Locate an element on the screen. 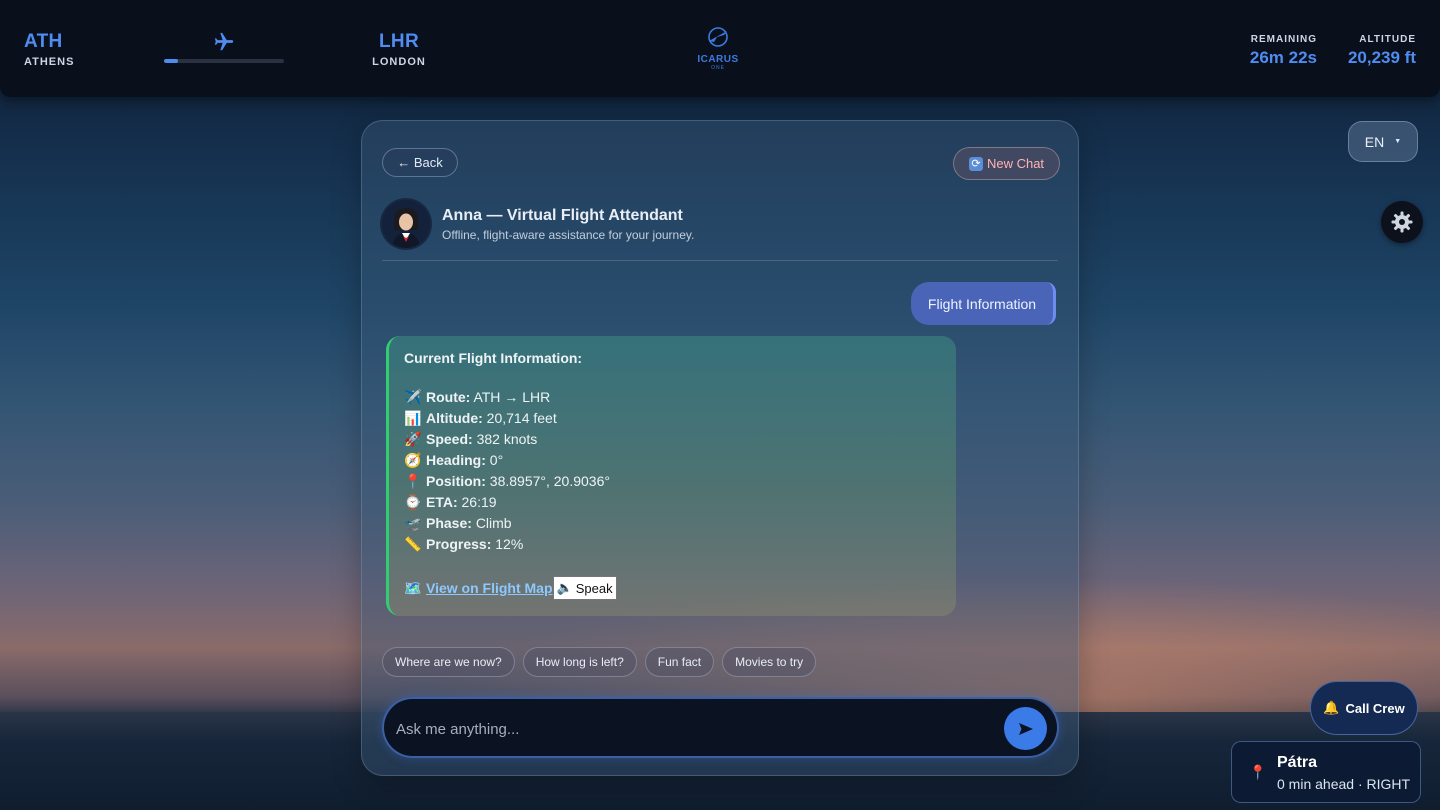 The image size is (1440, 810). progress-bar-fill is located at coordinates (171, 61).